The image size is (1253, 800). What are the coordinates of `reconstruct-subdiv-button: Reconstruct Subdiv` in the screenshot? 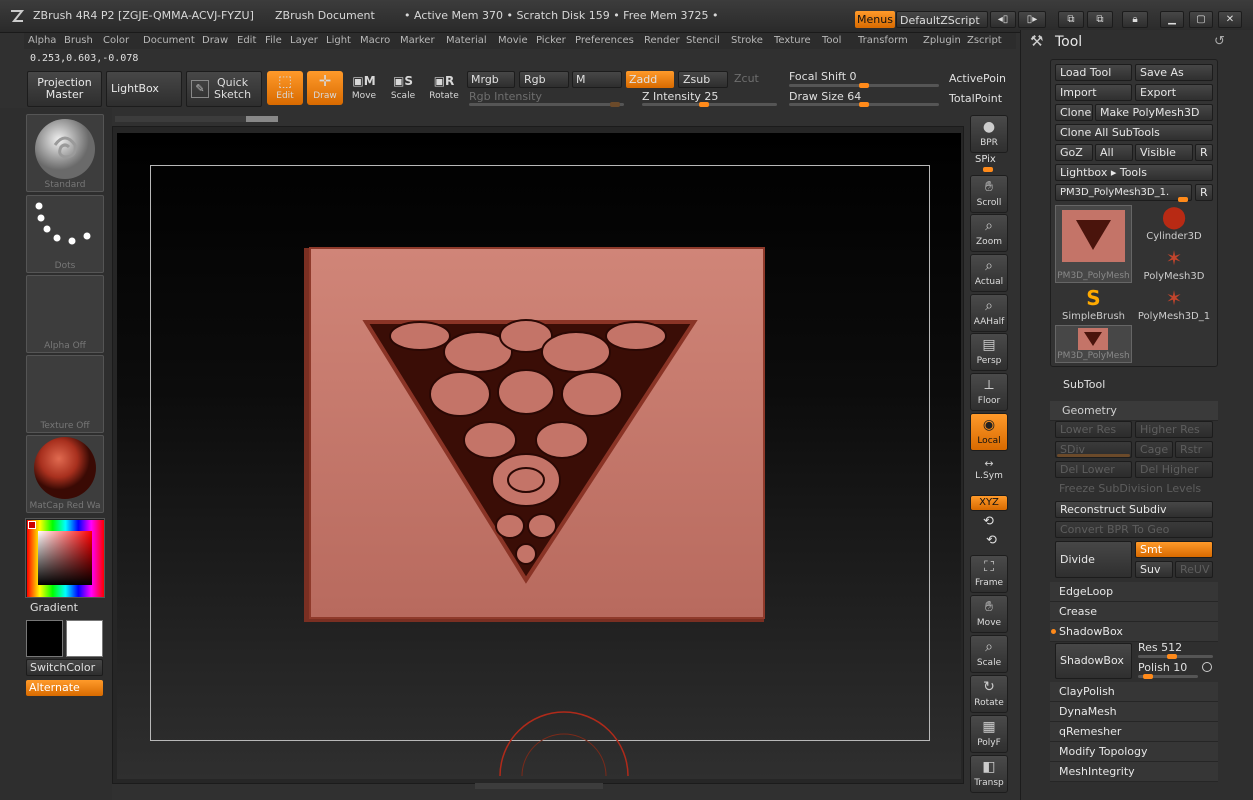 It's located at (1134, 509).